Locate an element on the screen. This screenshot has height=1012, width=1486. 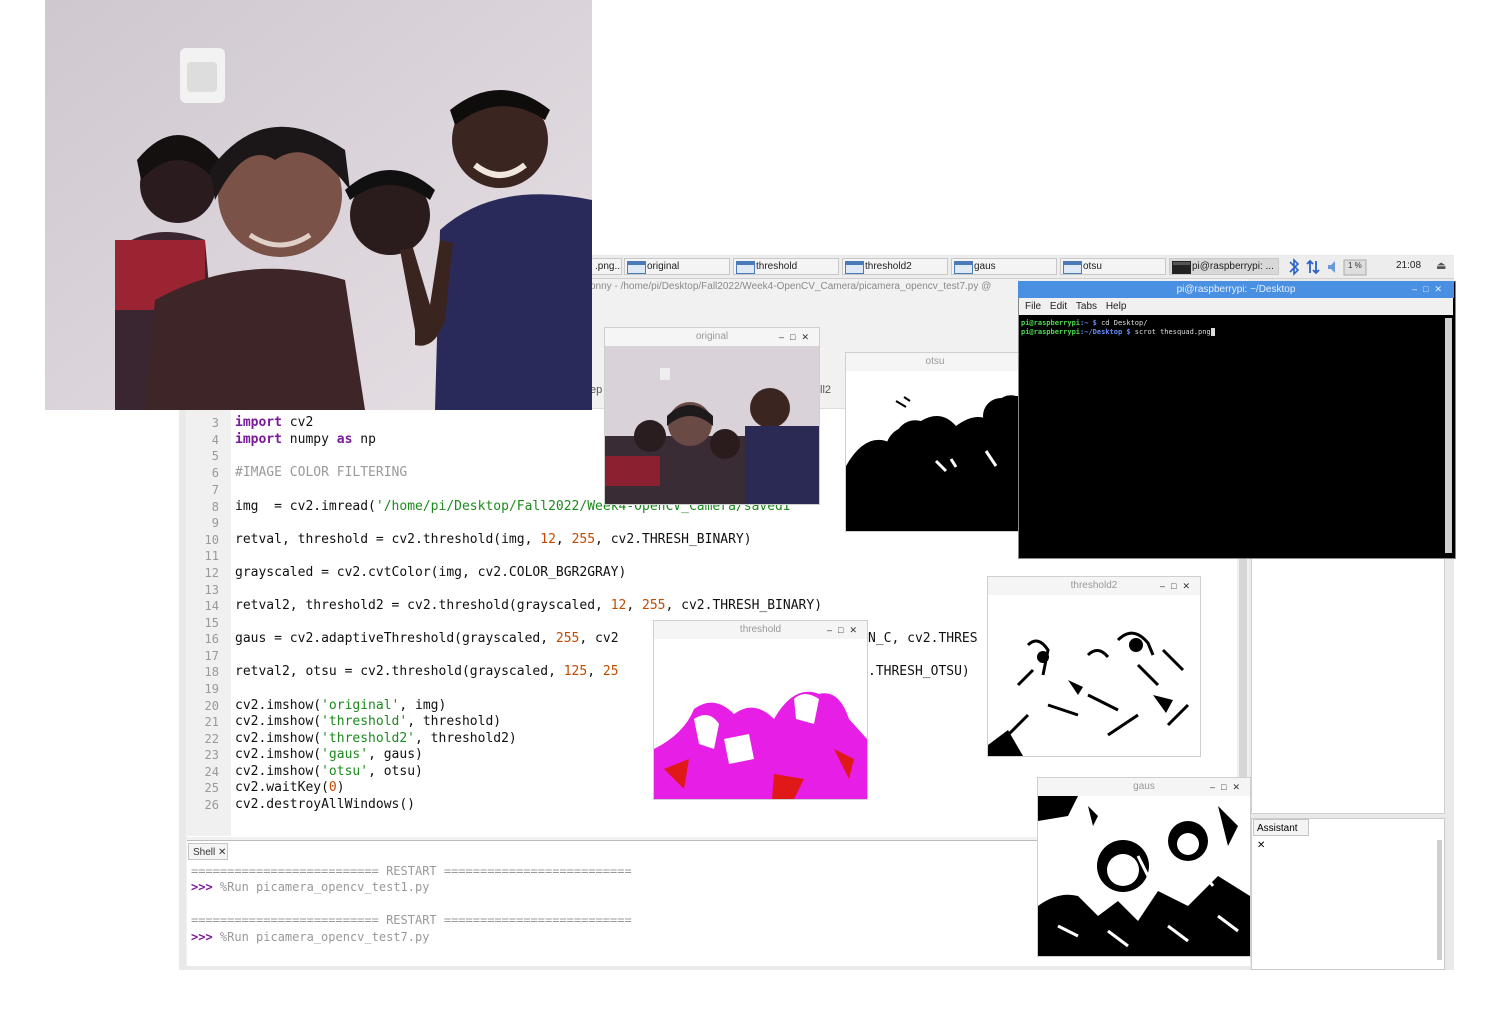
taskbar-item-threshold2: threshold2 is located at coordinates (895, 266).